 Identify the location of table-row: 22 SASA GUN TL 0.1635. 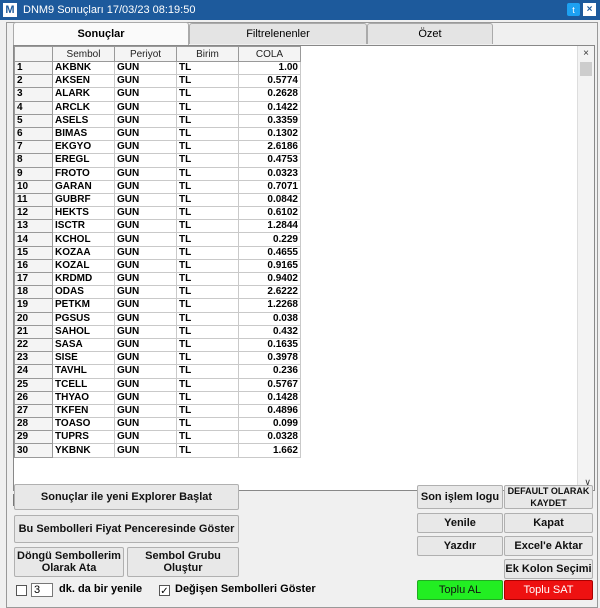
(157, 345).